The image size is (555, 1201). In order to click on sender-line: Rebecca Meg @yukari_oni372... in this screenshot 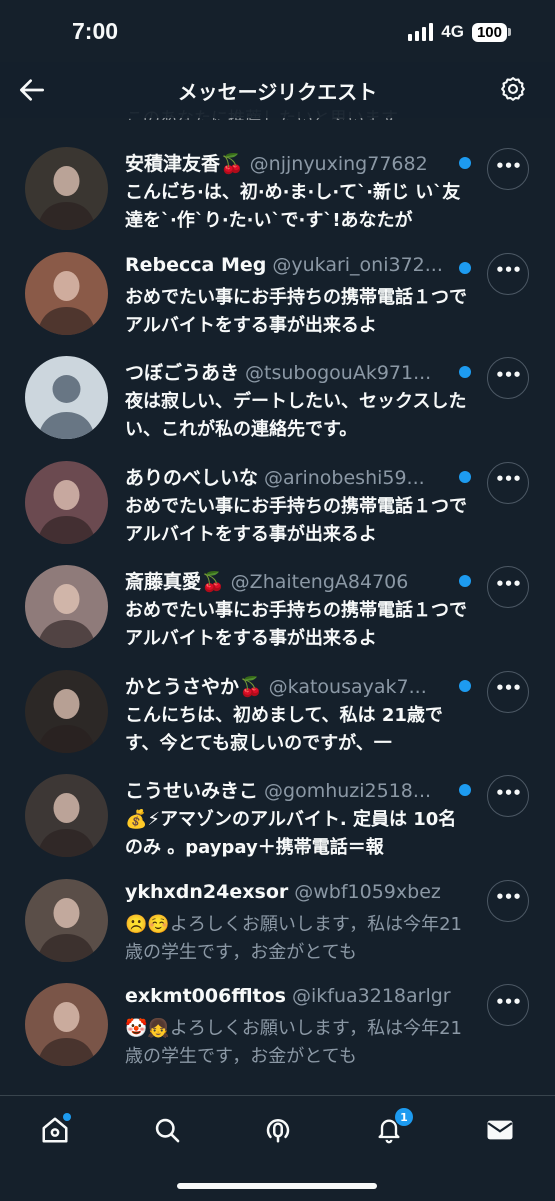, I will do `click(292, 265)`.